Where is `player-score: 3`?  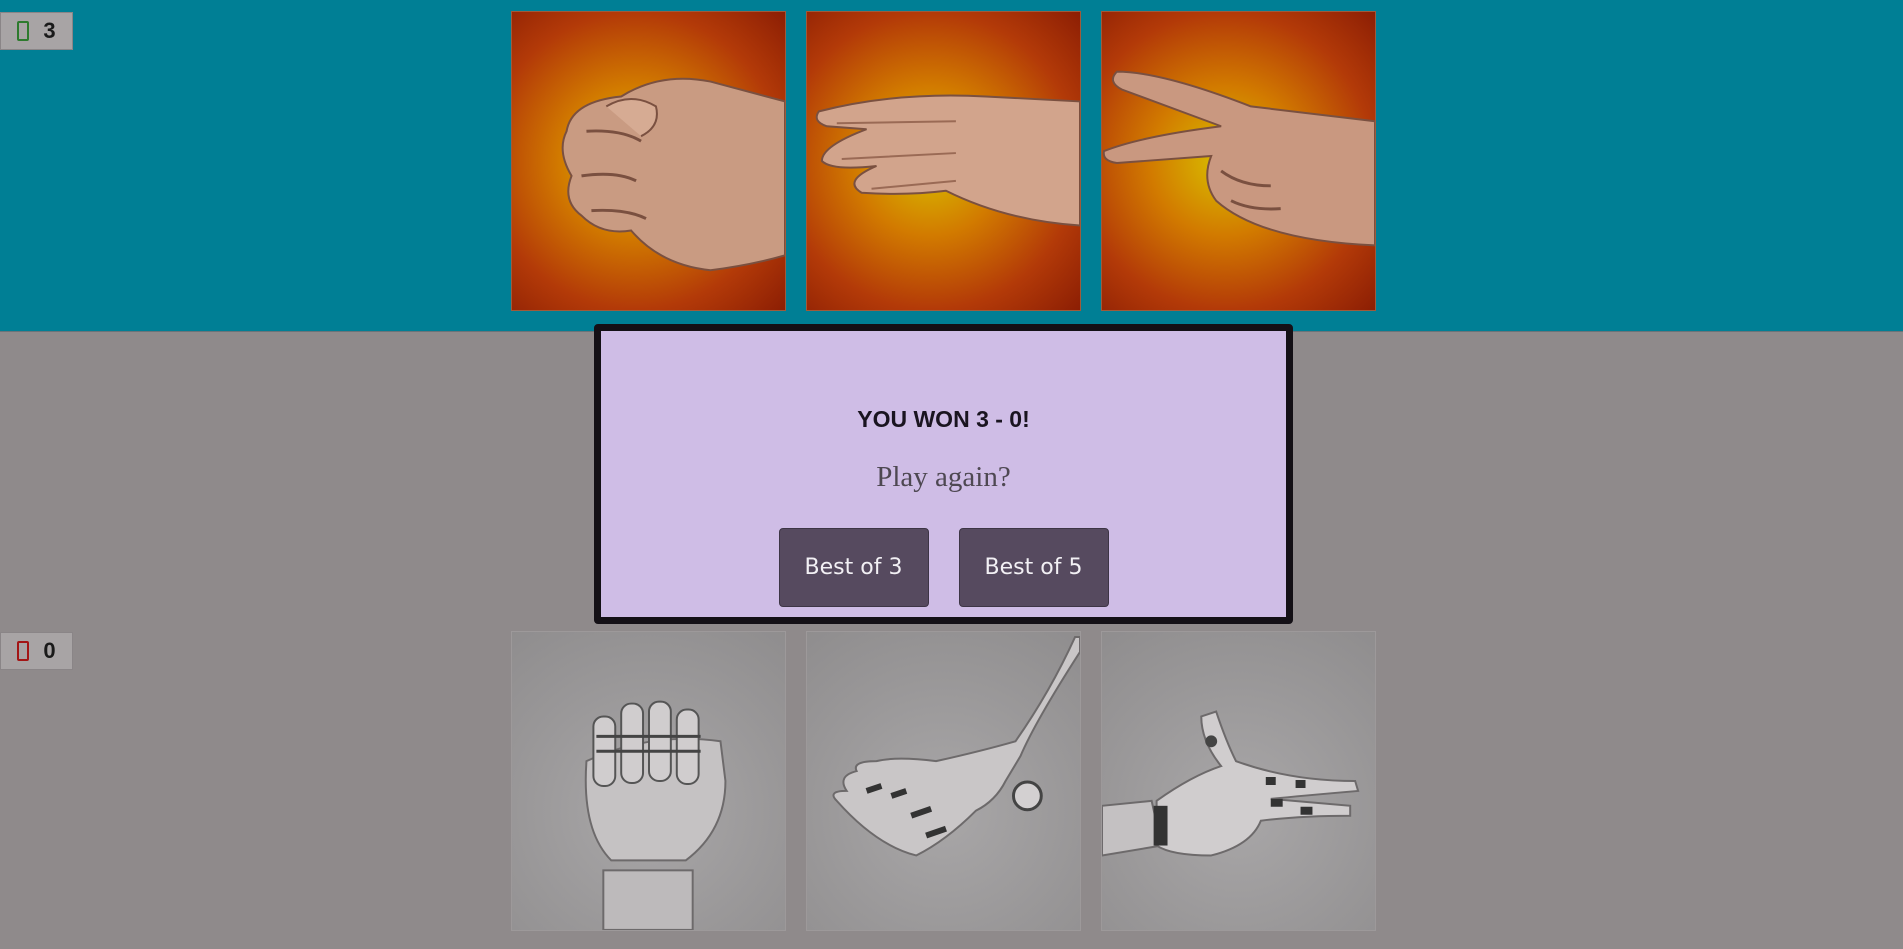 player-score: 3 is located at coordinates (36, 31).